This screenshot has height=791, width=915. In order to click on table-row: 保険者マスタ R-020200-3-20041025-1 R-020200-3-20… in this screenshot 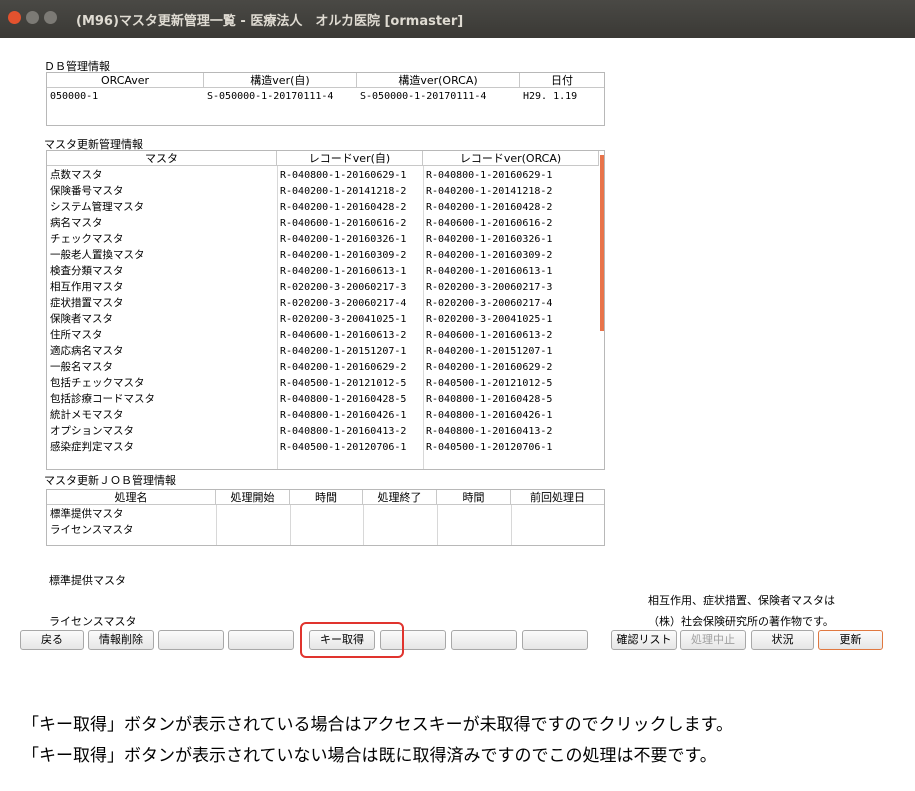, I will do `click(323, 319)`.